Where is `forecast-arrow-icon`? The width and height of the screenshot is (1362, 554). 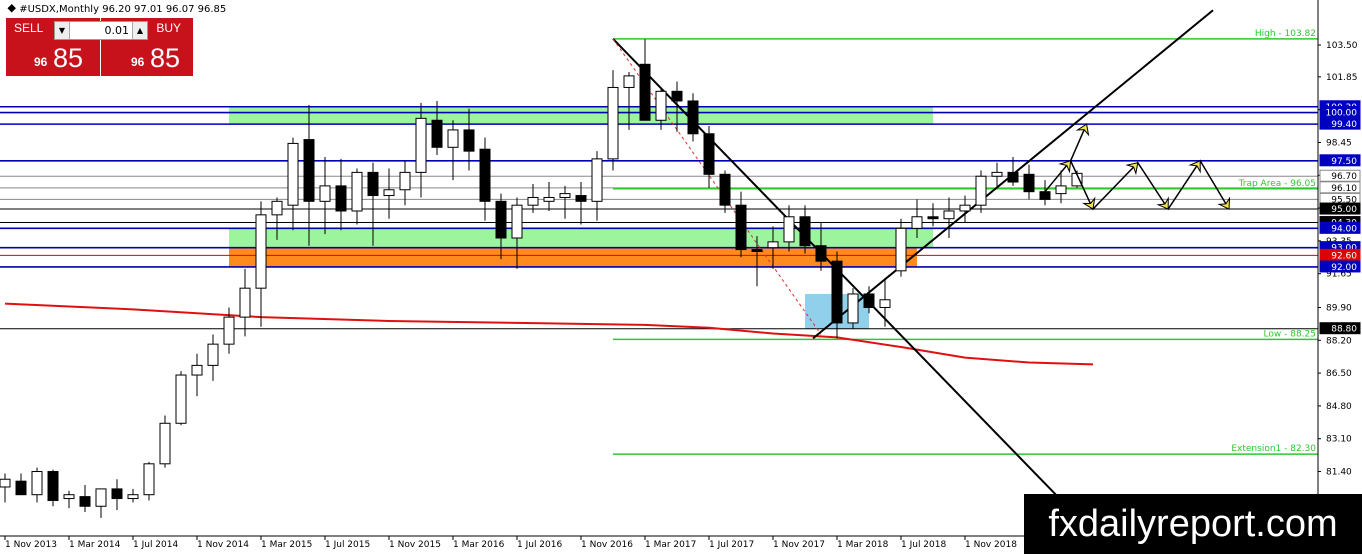
forecast-arrow-icon is located at coordinates (1224, 203).